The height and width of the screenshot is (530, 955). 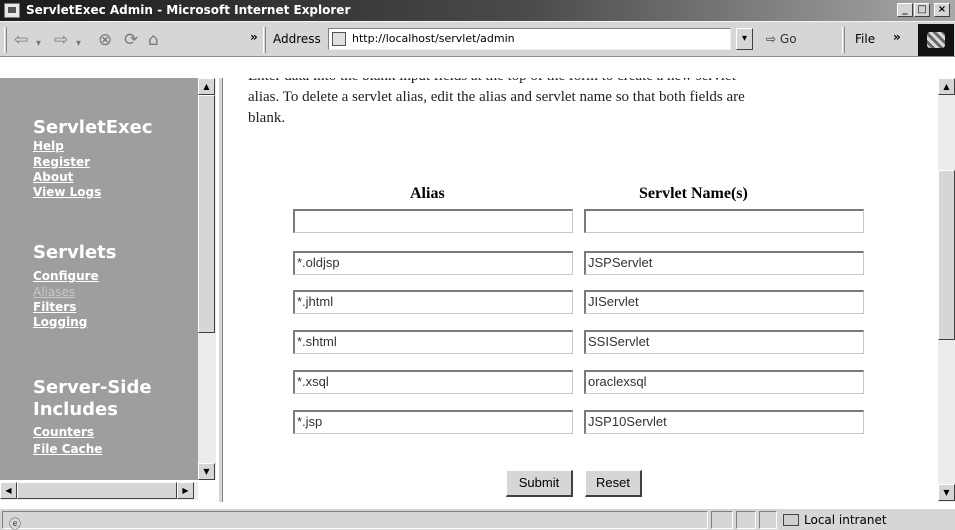 What do you see at coordinates (724, 302) in the screenshot?
I see `servlet-input: JIServlet` at bounding box center [724, 302].